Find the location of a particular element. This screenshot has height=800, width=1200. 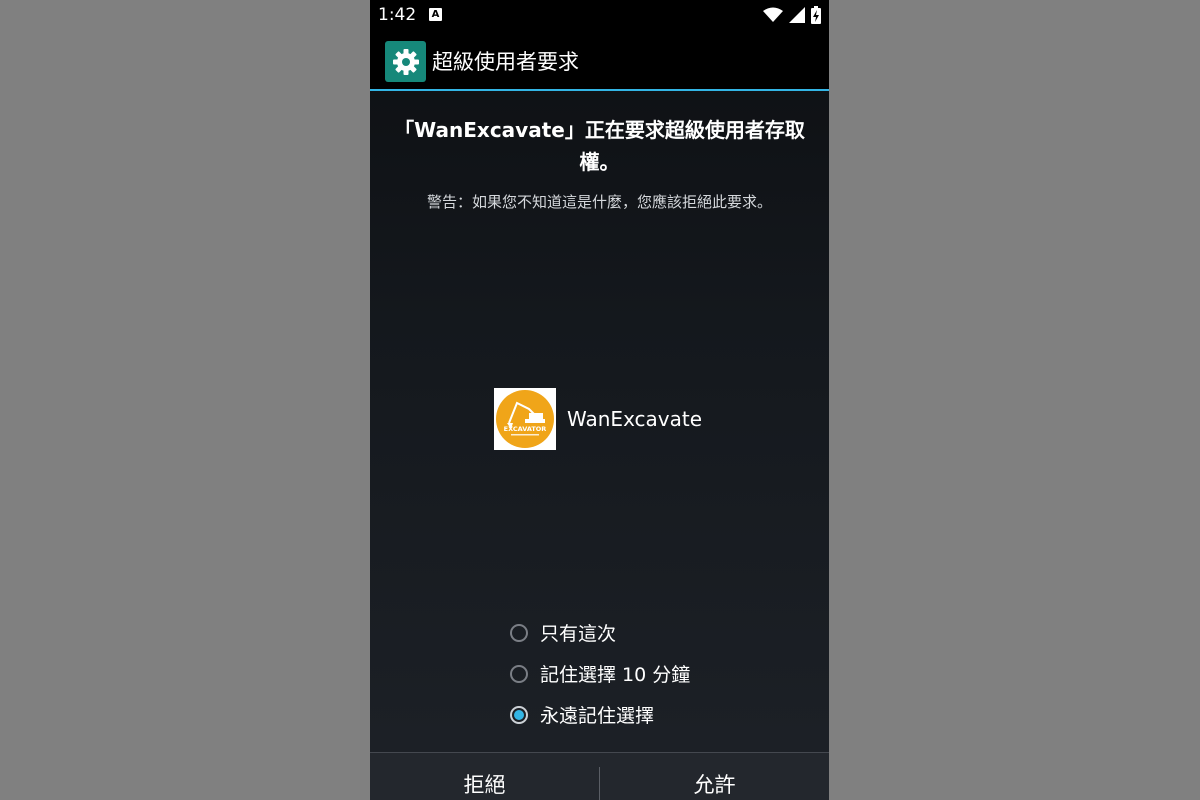

app-bar: 超級使用者要求 is located at coordinates (599, 60).